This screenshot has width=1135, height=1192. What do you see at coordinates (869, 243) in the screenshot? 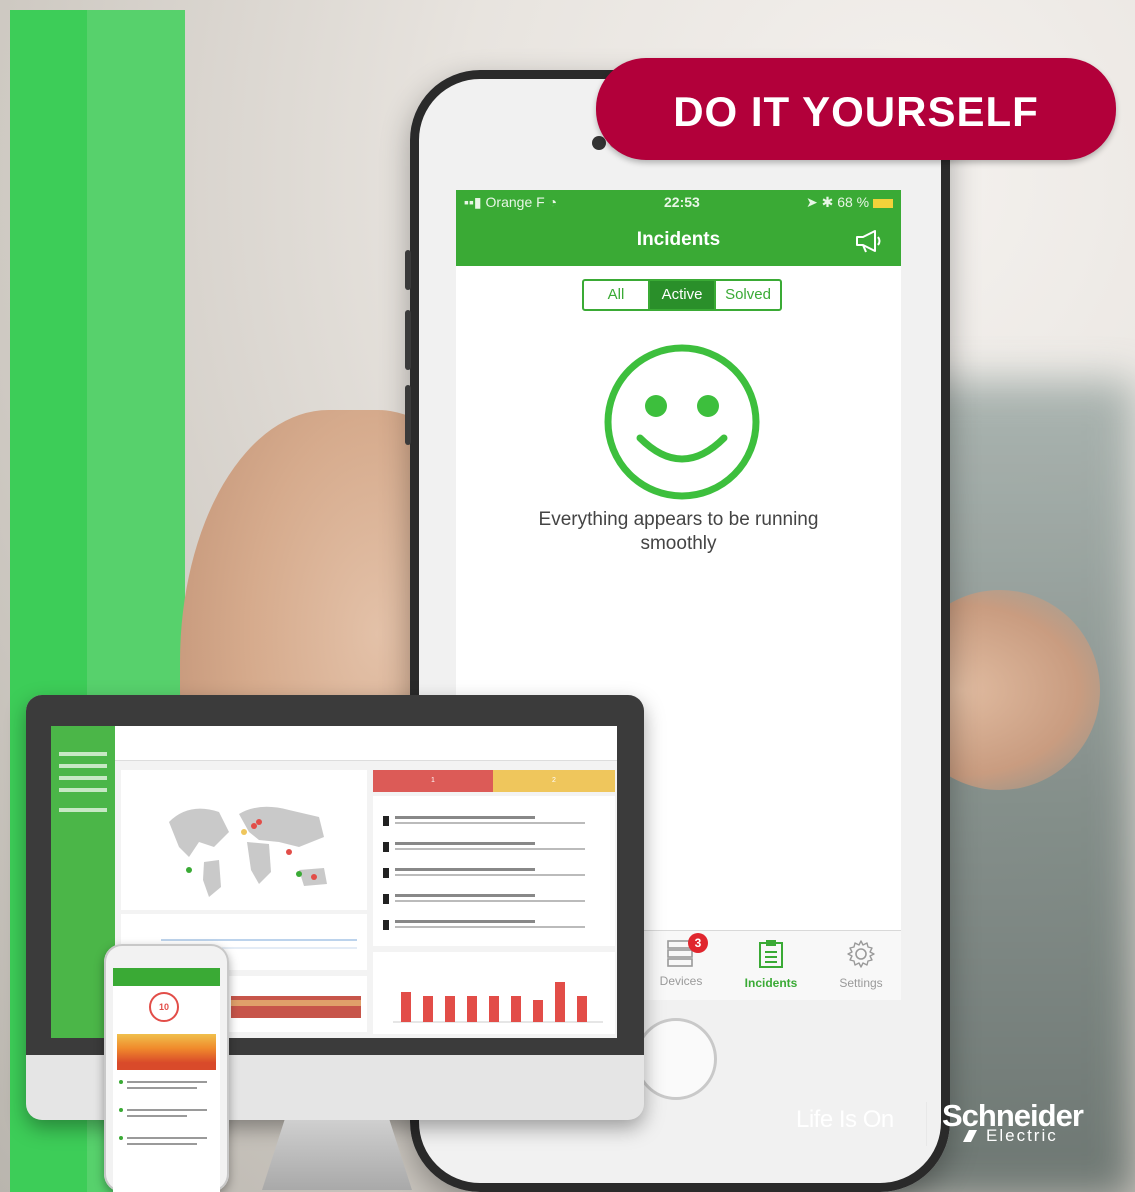
I see `megaphone-icon` at bounding box center [869, 243].